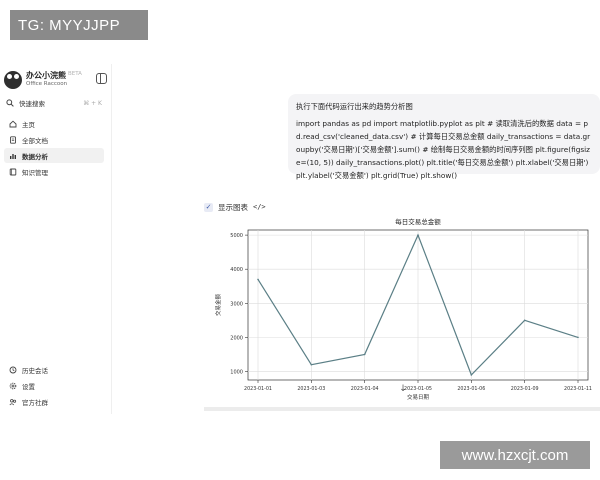 This screenshot has height=480, width=600. What do you see at coordinates (259, 207) in the screenshot?
I see `code-icon: </>` at bounding box center [259, 207].